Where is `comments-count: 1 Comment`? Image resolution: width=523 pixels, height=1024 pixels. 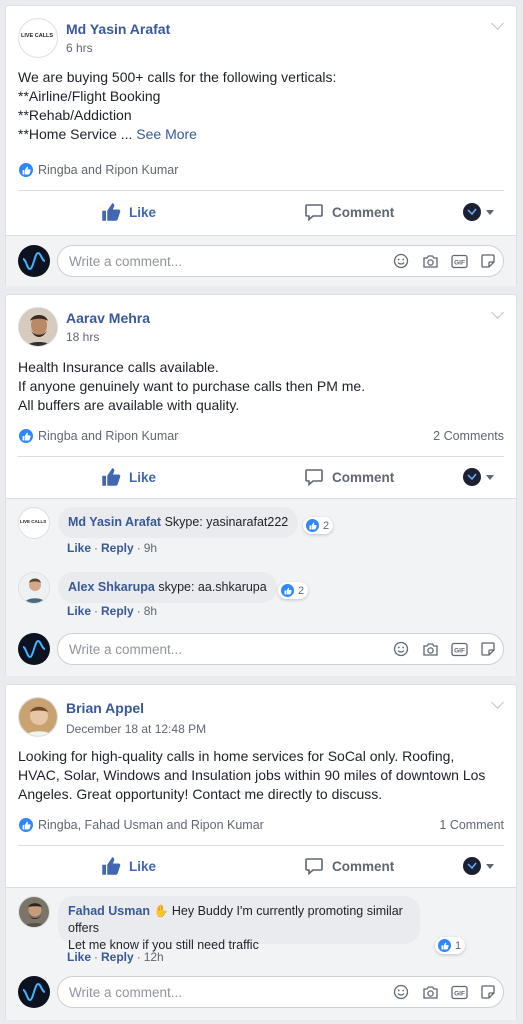 comments-count: 1 Comment is located at coordinates (471, 825).